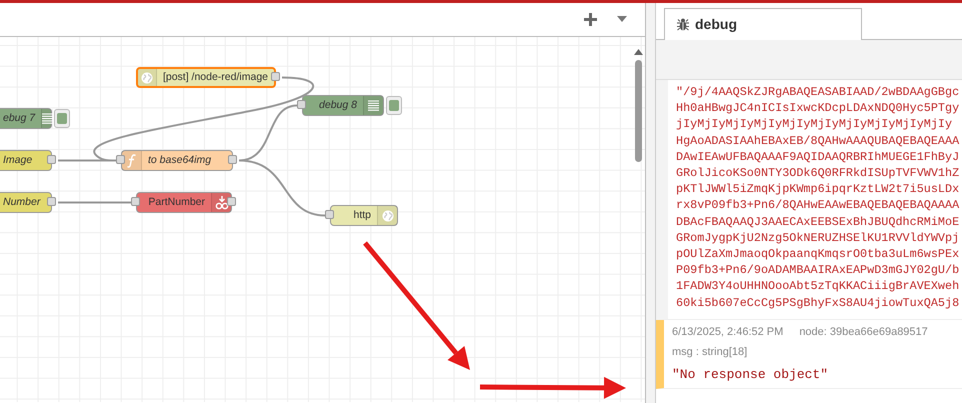 This screenshot has height=403, width=962. I want to click on flow-node: http, so click(364, 215).